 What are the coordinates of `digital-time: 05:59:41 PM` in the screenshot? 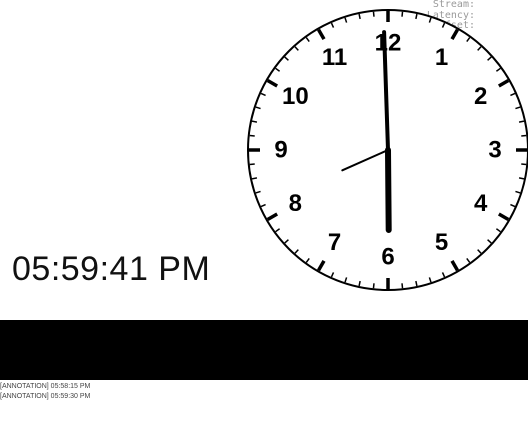 It's located at (111, 269).